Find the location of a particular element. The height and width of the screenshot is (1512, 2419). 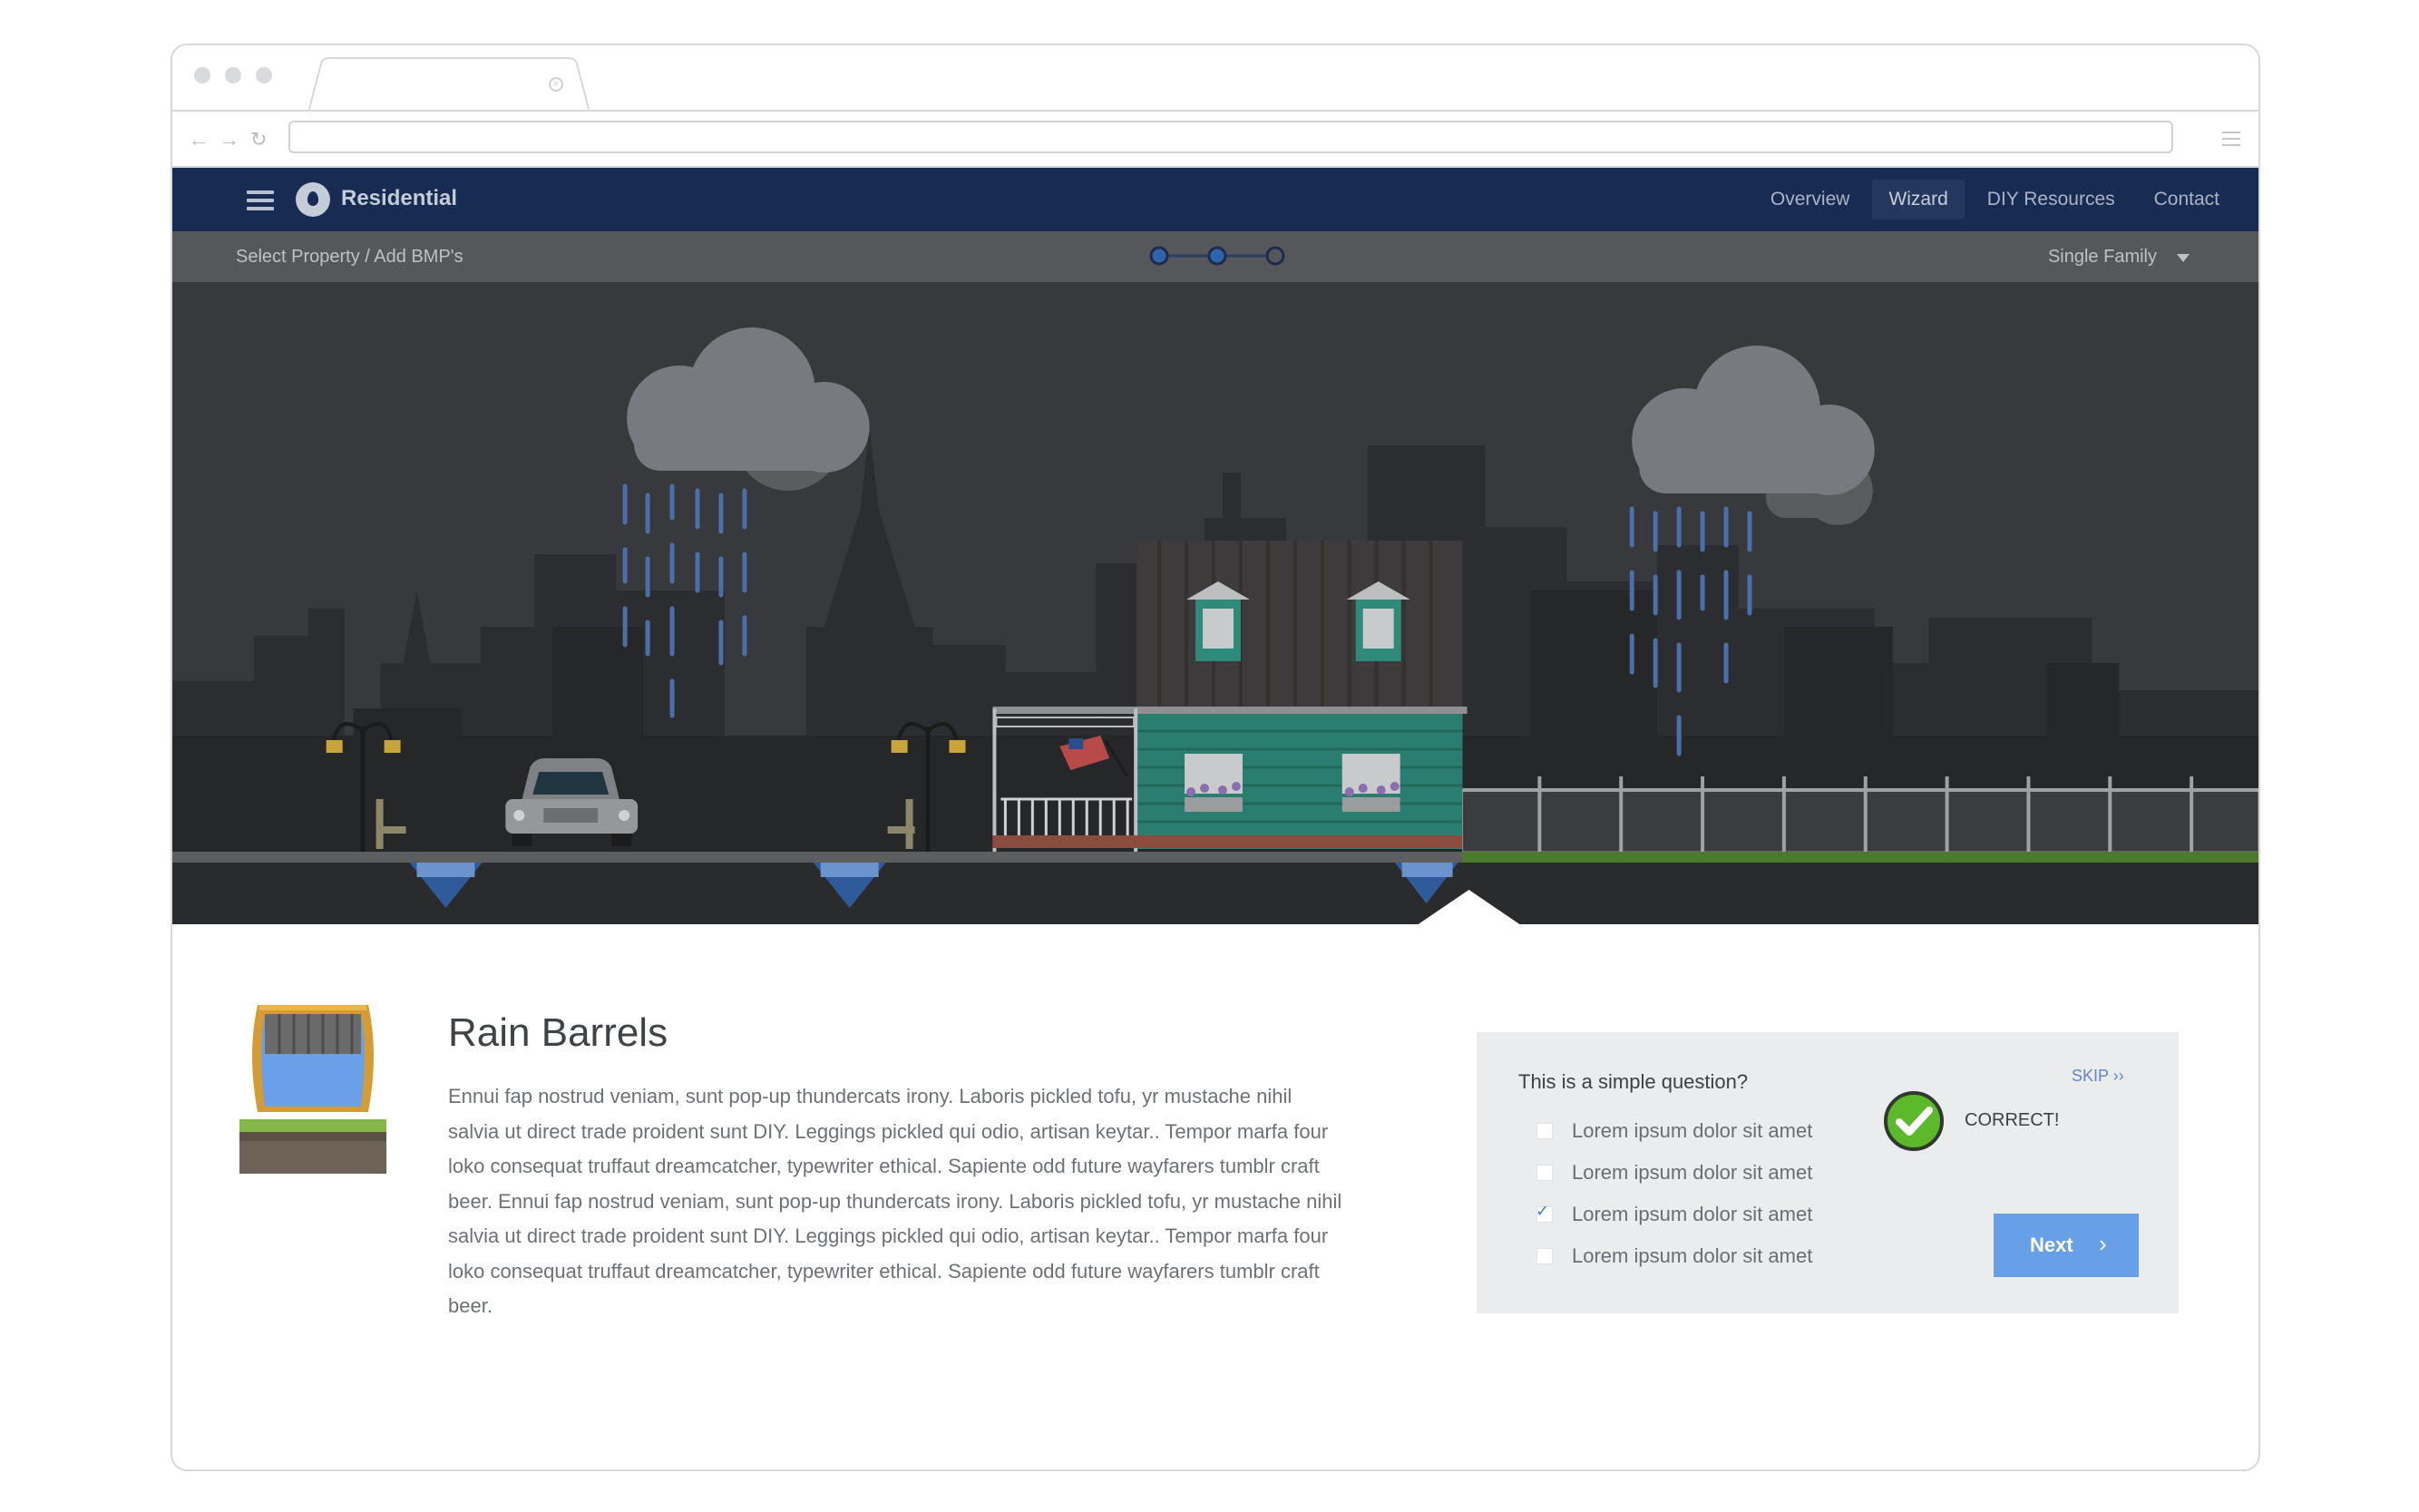

next-button: Next › is located at coordinates (2066, 1245).